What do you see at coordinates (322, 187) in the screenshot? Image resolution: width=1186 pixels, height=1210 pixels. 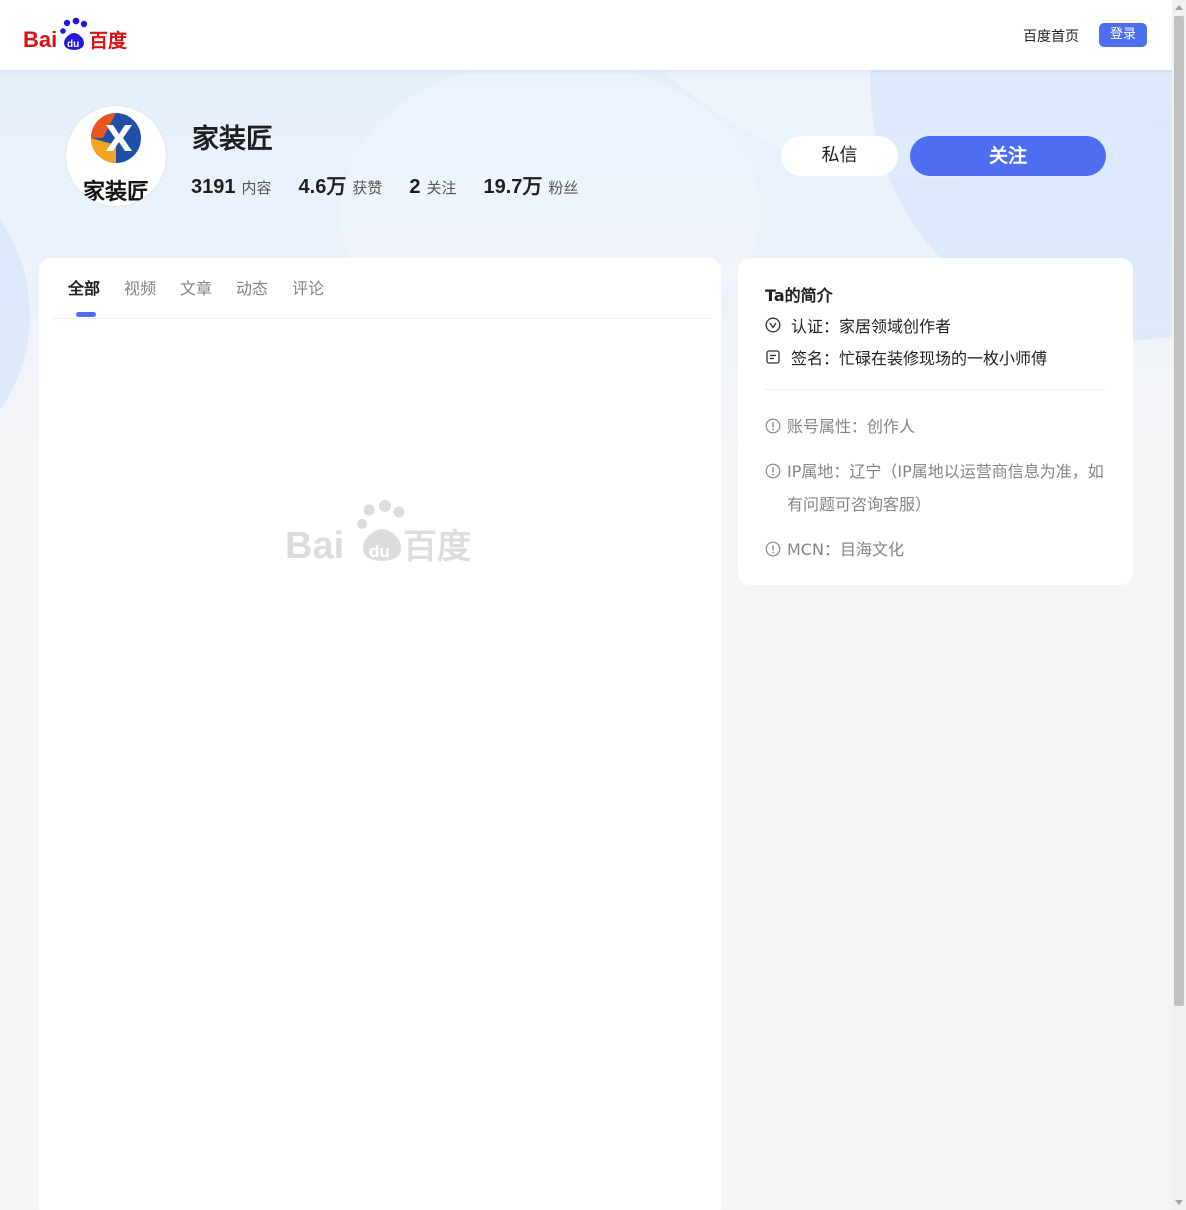 I see `stat-value: 4.6万` at bounding box center [322, 187].